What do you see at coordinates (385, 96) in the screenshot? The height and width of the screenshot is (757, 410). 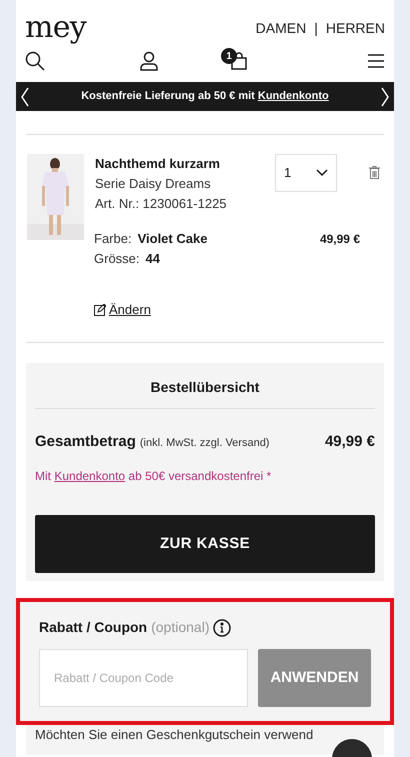 I see `chevron-right-icon` at bounding box center [385, 96].